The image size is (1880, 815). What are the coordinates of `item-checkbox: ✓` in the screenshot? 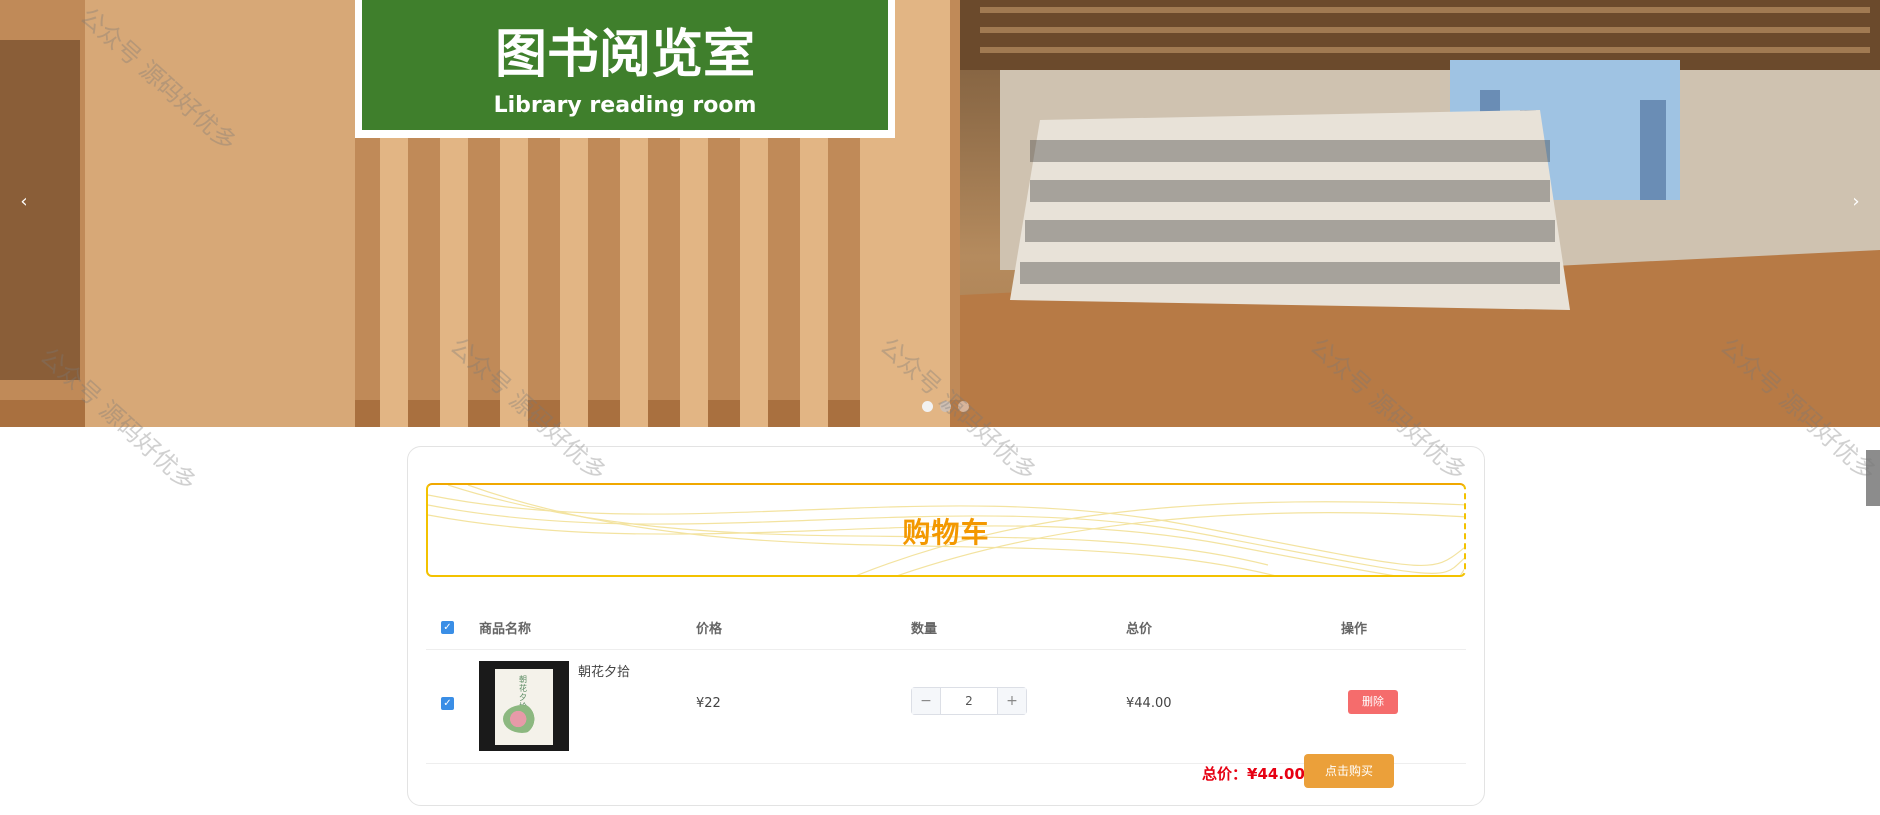 It's located at (447, 703).